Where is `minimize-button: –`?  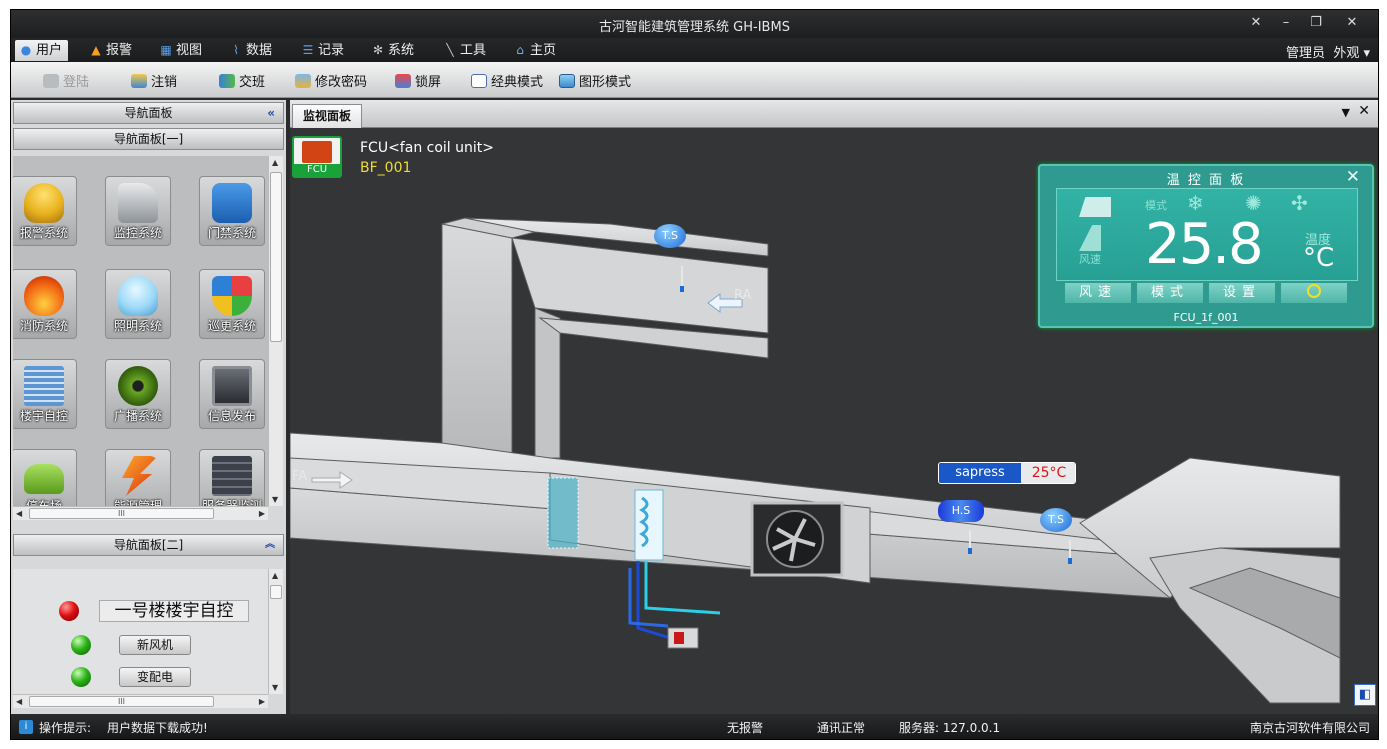 minimize-button: – is located at coordinates (1286, 23).